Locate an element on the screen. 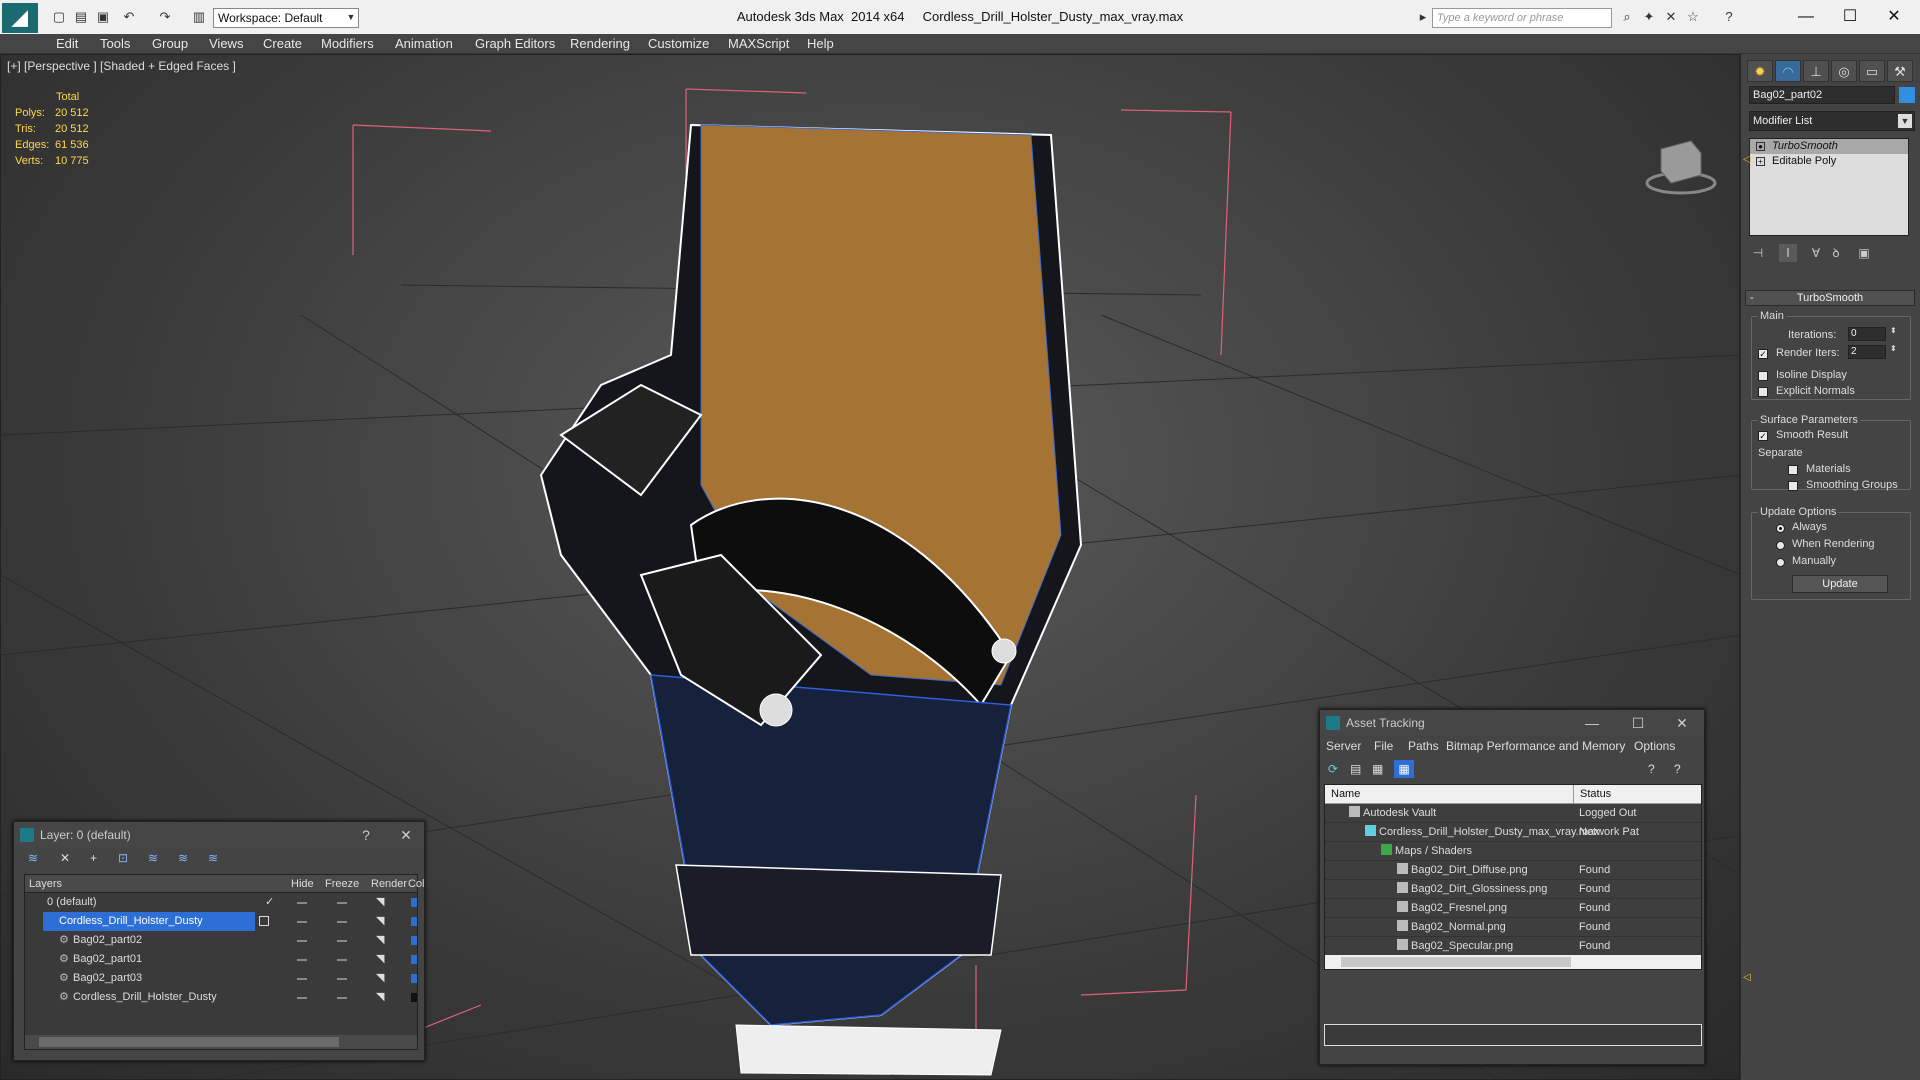  asset-row: Maps / Shaders is located at coordinates (1513, 851).